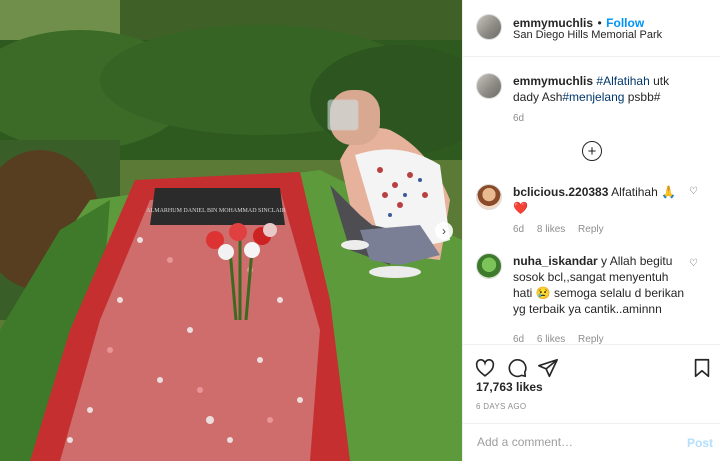  Describe the element at coordinates (518, 229) in the screenshot. I see `comment-age: 6d` at that location.